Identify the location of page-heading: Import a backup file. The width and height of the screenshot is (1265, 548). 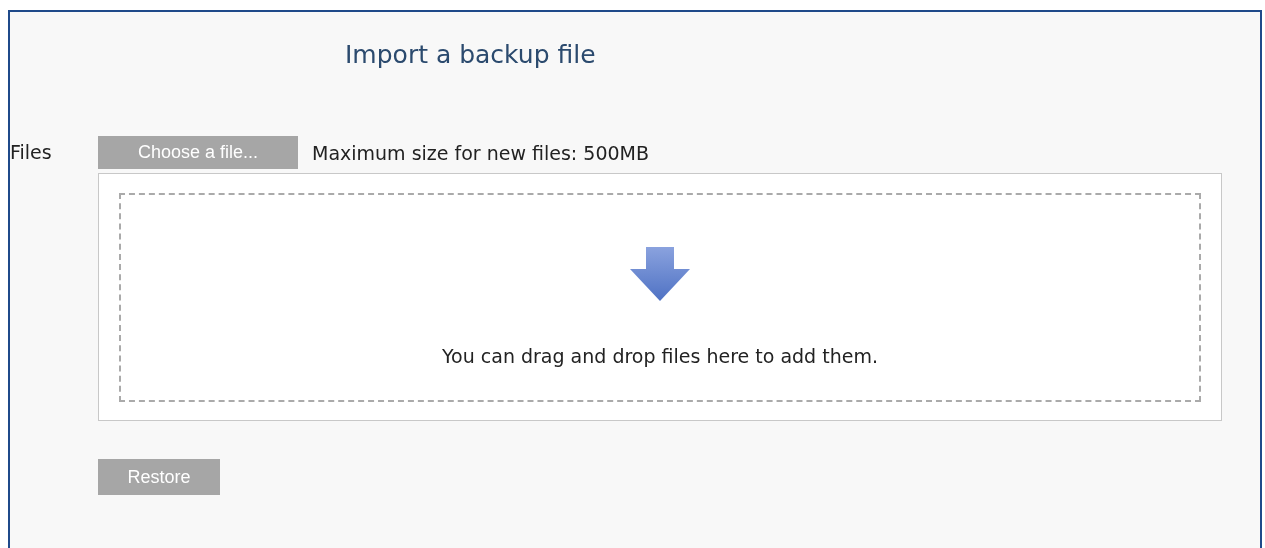
(471, 54).